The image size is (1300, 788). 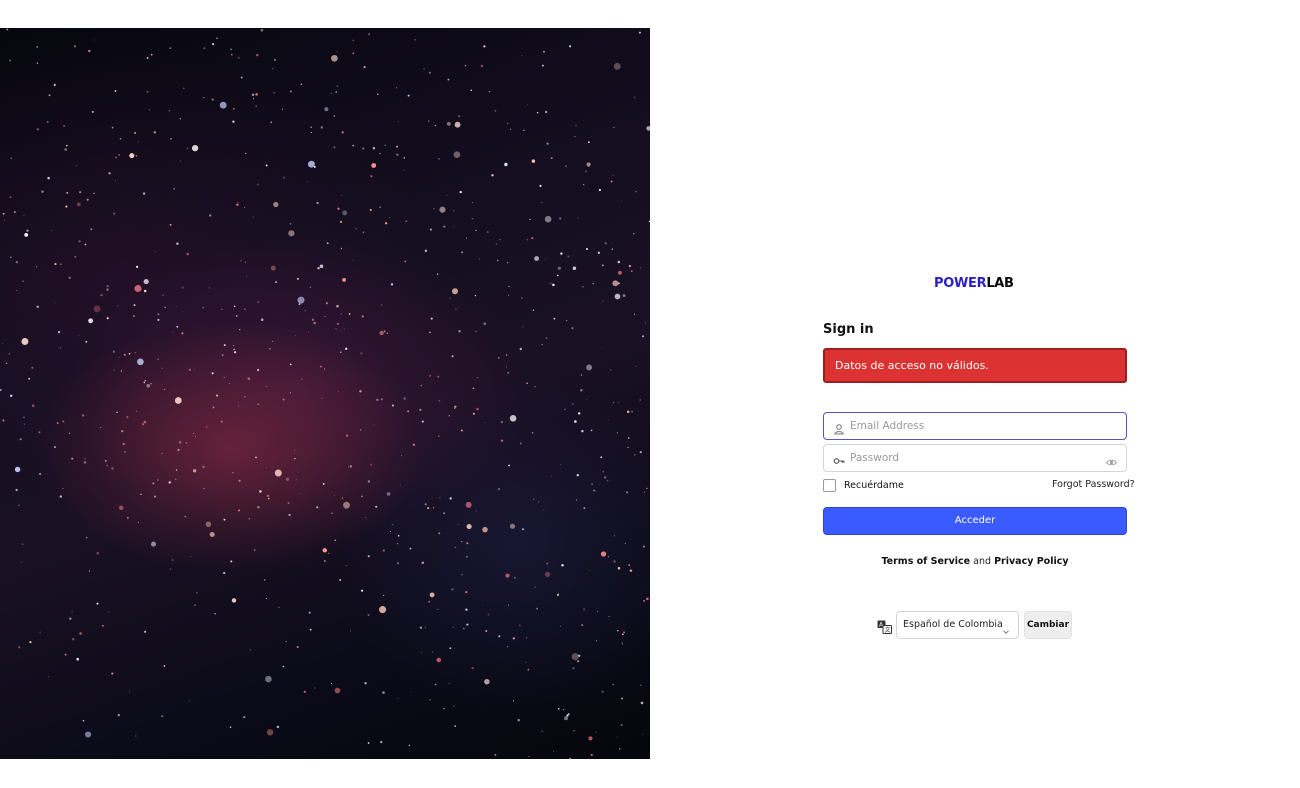 I want to click on and-text: and, so click(x=982, y=561).